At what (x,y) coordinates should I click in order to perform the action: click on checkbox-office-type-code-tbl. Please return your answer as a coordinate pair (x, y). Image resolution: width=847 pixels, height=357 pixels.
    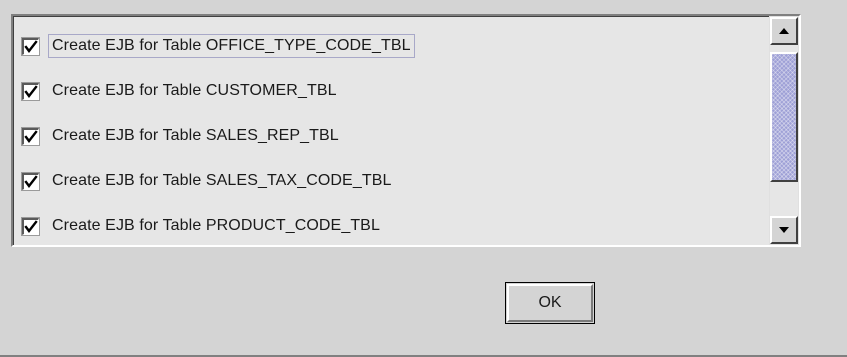
    Looking at the image, I should click on (30, 46).